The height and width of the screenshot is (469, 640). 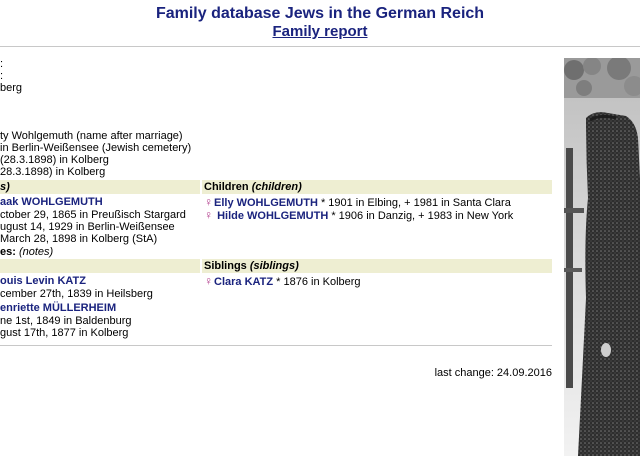 What do you see at coordinates (96, 148) in the screenshot?
I see `person-burial: in Berlin-Weißensee (Jewish cemetery)` at bounding box center [96, 148].